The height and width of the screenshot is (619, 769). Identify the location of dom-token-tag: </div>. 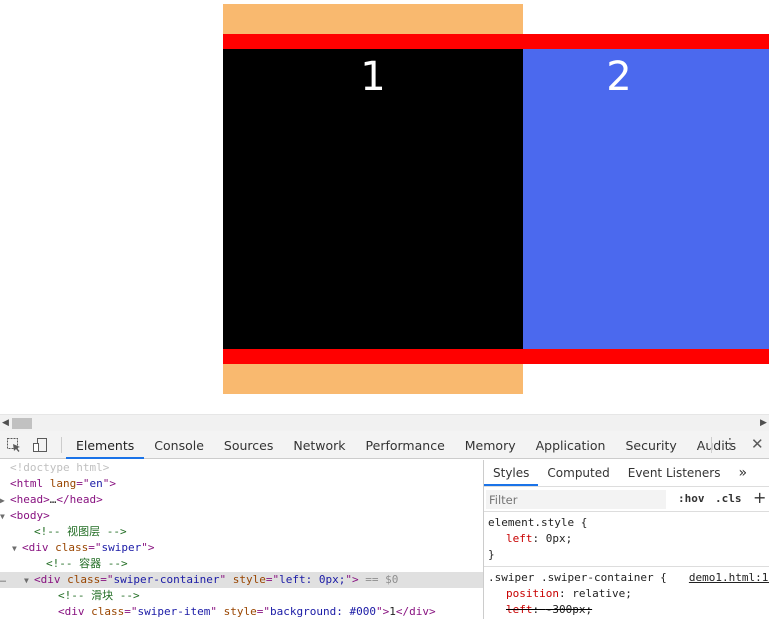
(415, 611).